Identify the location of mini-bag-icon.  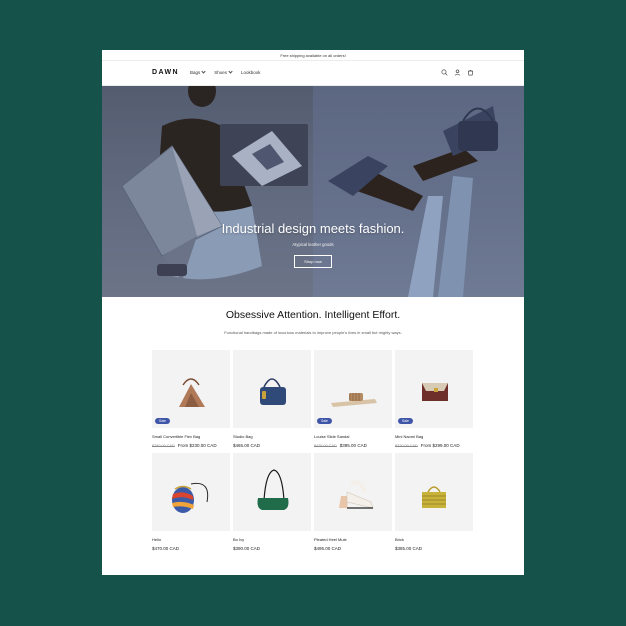
(435, 392).